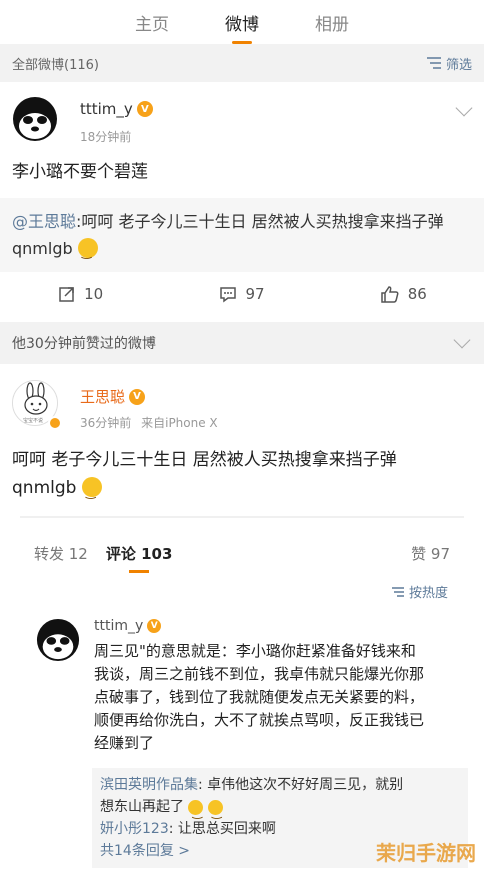 Image resolution: width=484 pixels, height=874 pixels. Describe the element at coordinates (134, 829) in the screenshot. I see `reply-author: 妍小彤123` at that location.